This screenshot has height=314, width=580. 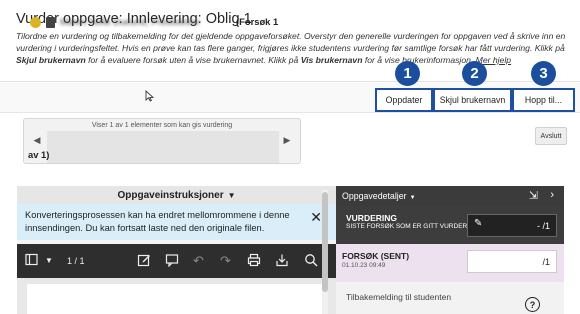 I want to click on print-icon, so click(x=254, y=261).